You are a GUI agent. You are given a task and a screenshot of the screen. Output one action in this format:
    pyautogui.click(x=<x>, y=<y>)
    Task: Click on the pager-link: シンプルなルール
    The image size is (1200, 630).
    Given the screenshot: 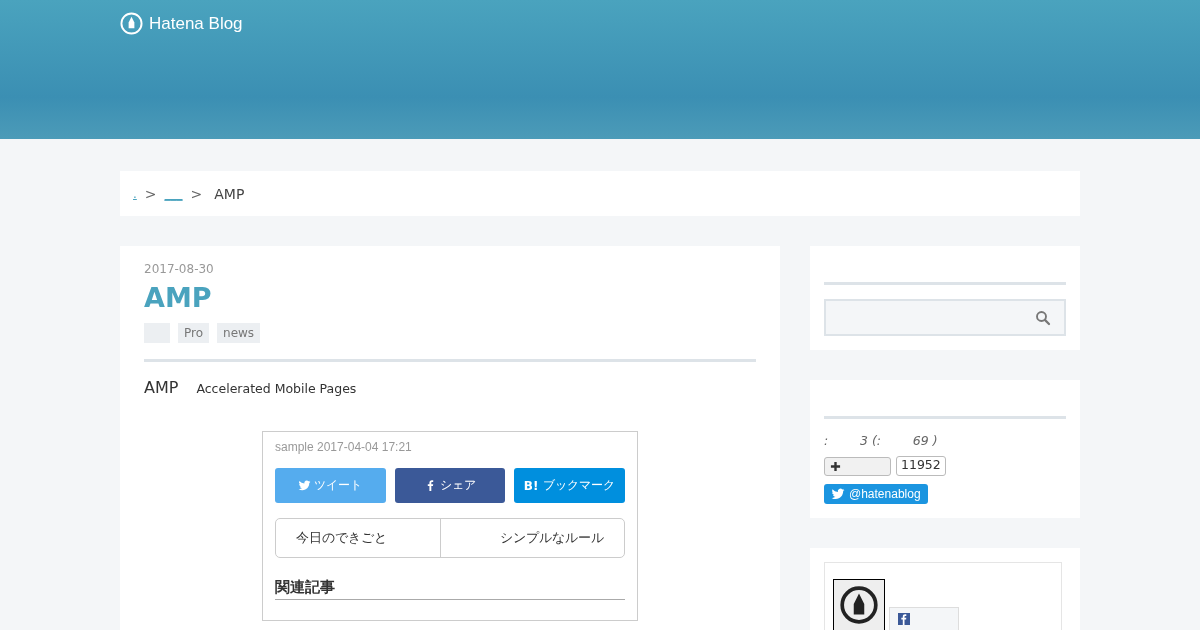 What is the action you would take?
    pyautogui.click(x=531, y=538)
    